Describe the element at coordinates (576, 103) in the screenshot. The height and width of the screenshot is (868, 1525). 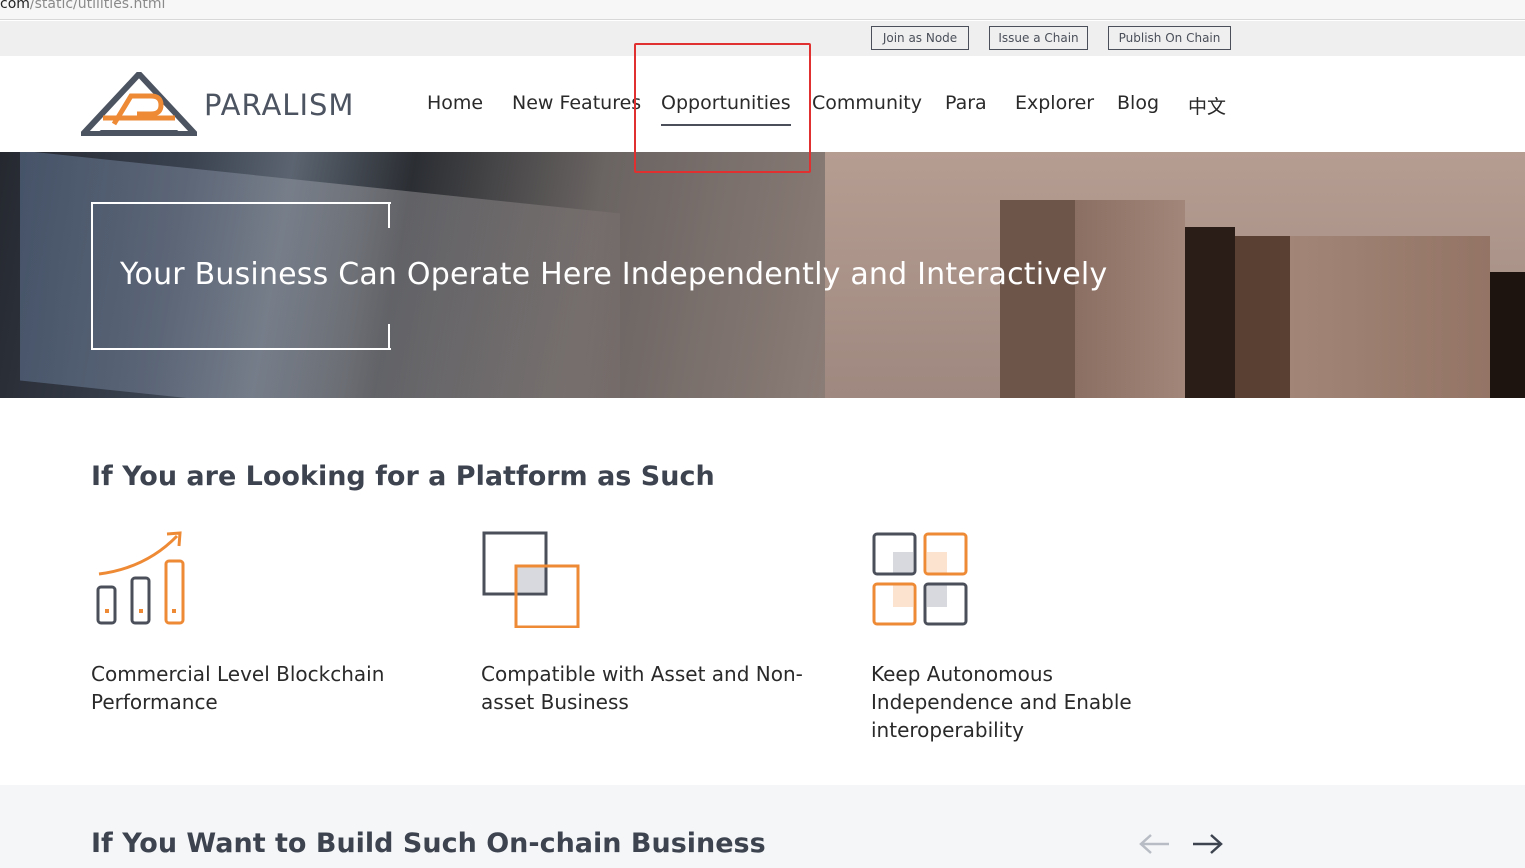
I see `nav-new-features: New Features` at that location.